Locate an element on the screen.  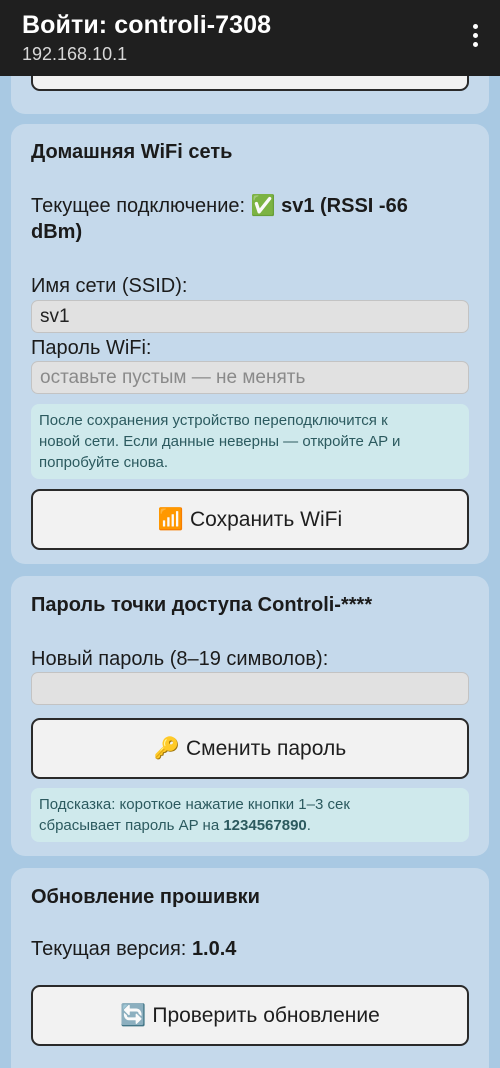
wifi-note-line: попробуйте снова. is located at coordinates (104, 462).